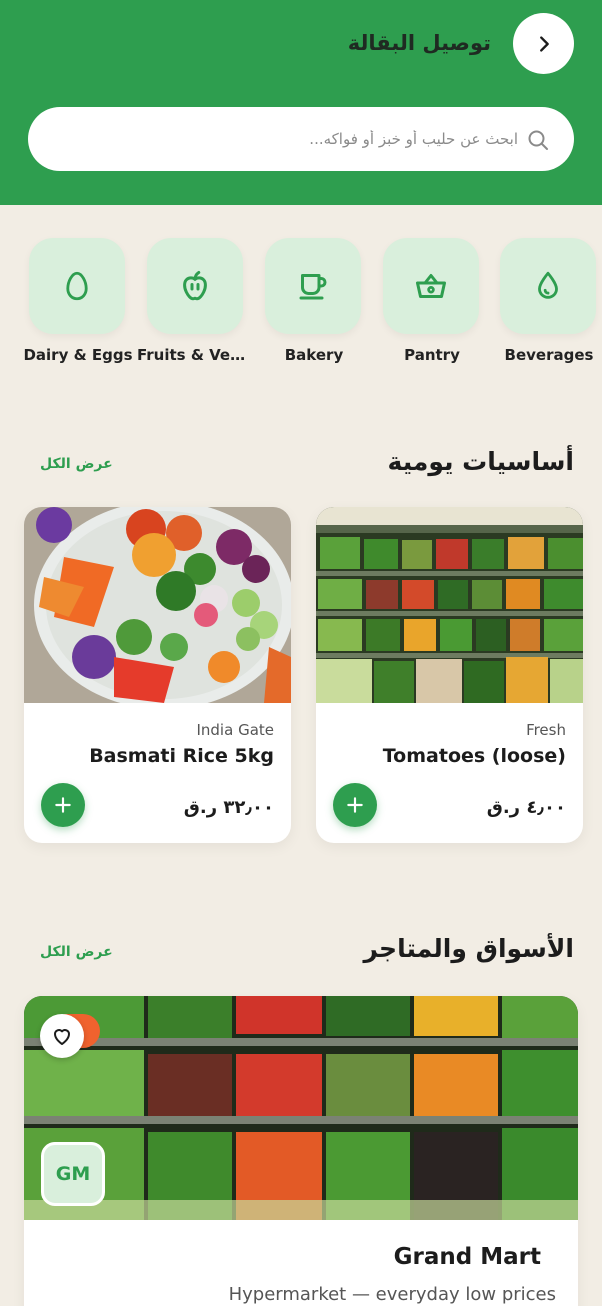  What do you see at coordinates (235, 730) in the screenshot?
I see `product-brand: India Gate` at bounding box center [235, 730].